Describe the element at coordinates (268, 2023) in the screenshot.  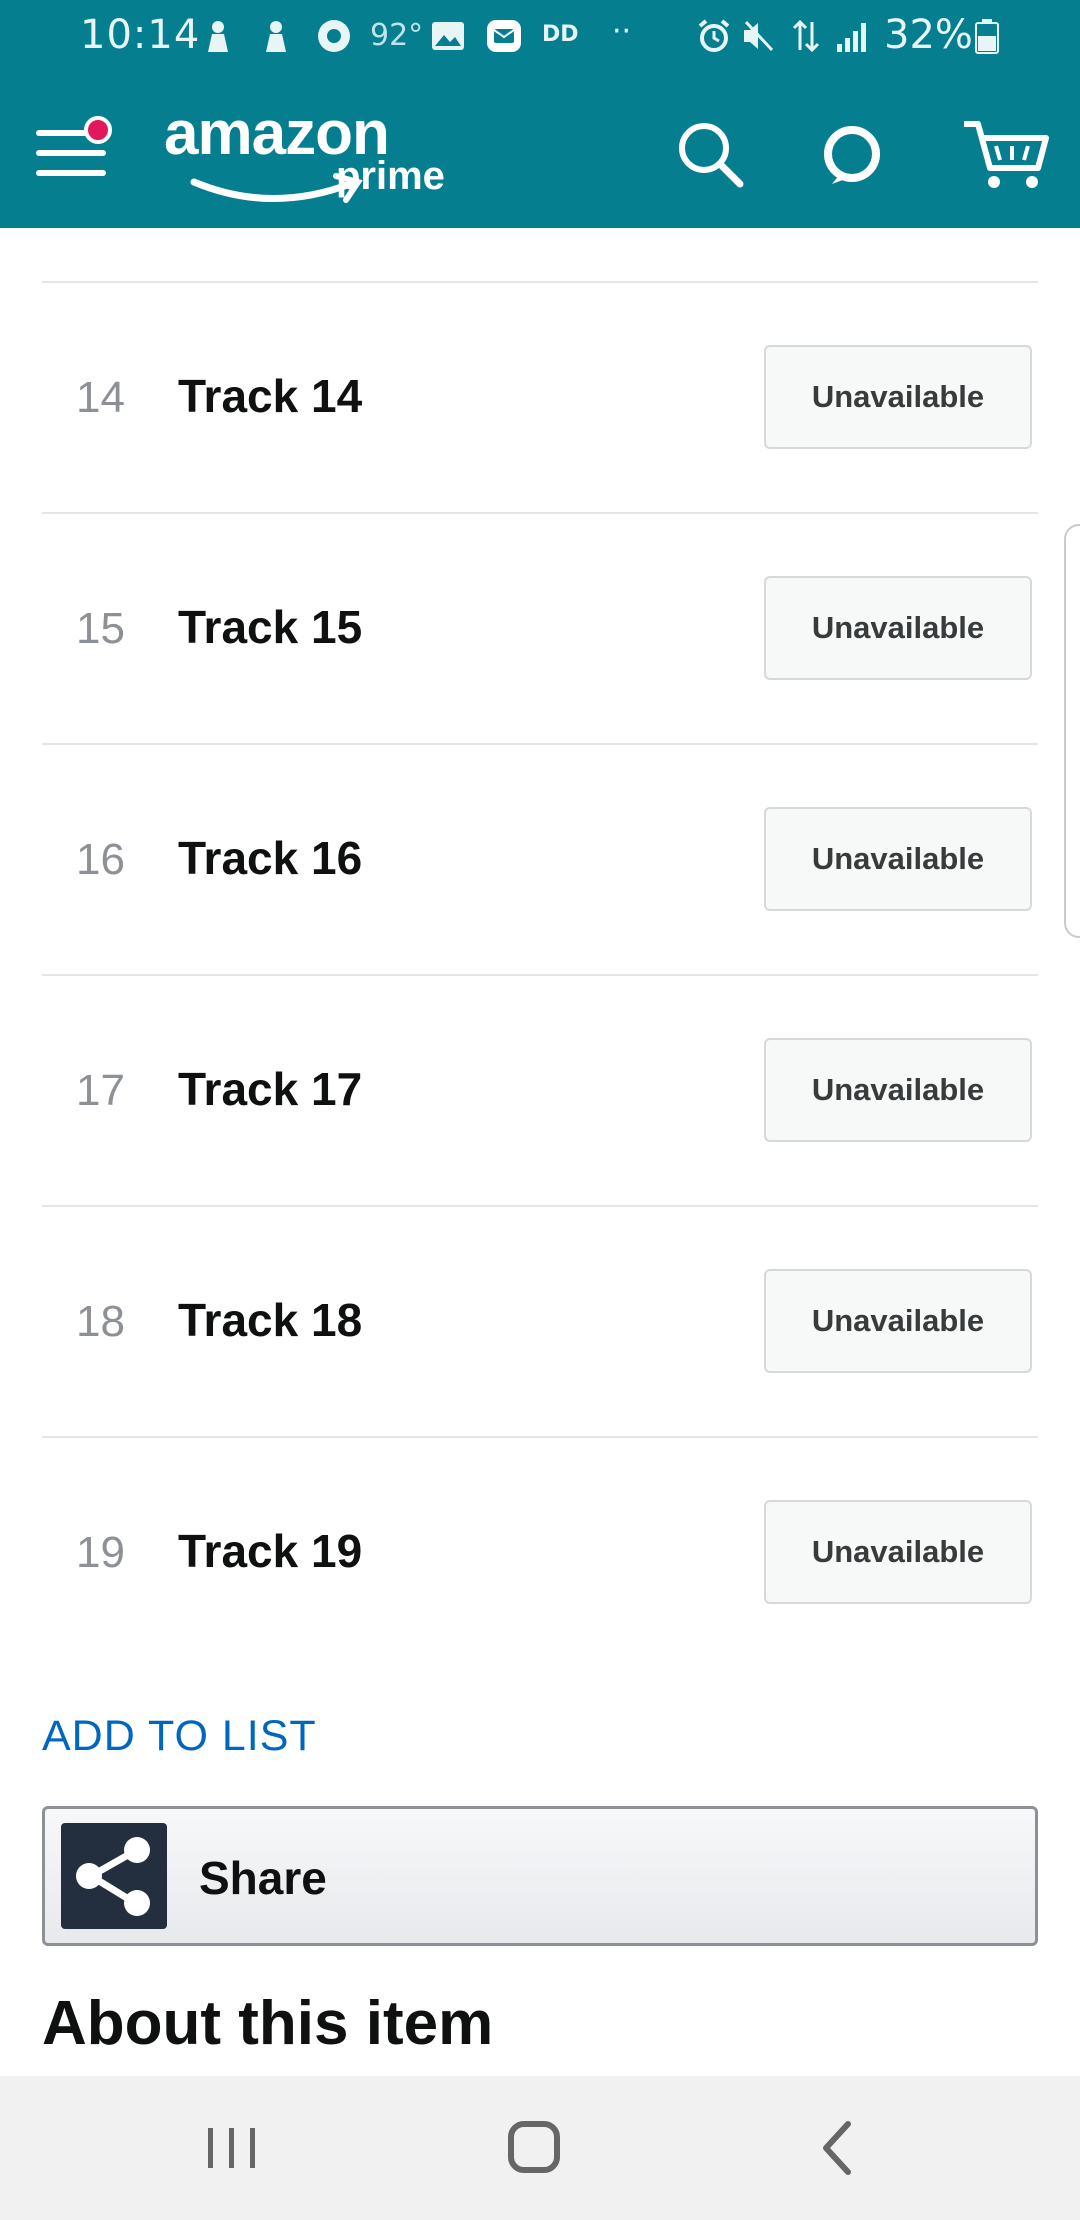
I see `about-item-heading: About this item` at that location.